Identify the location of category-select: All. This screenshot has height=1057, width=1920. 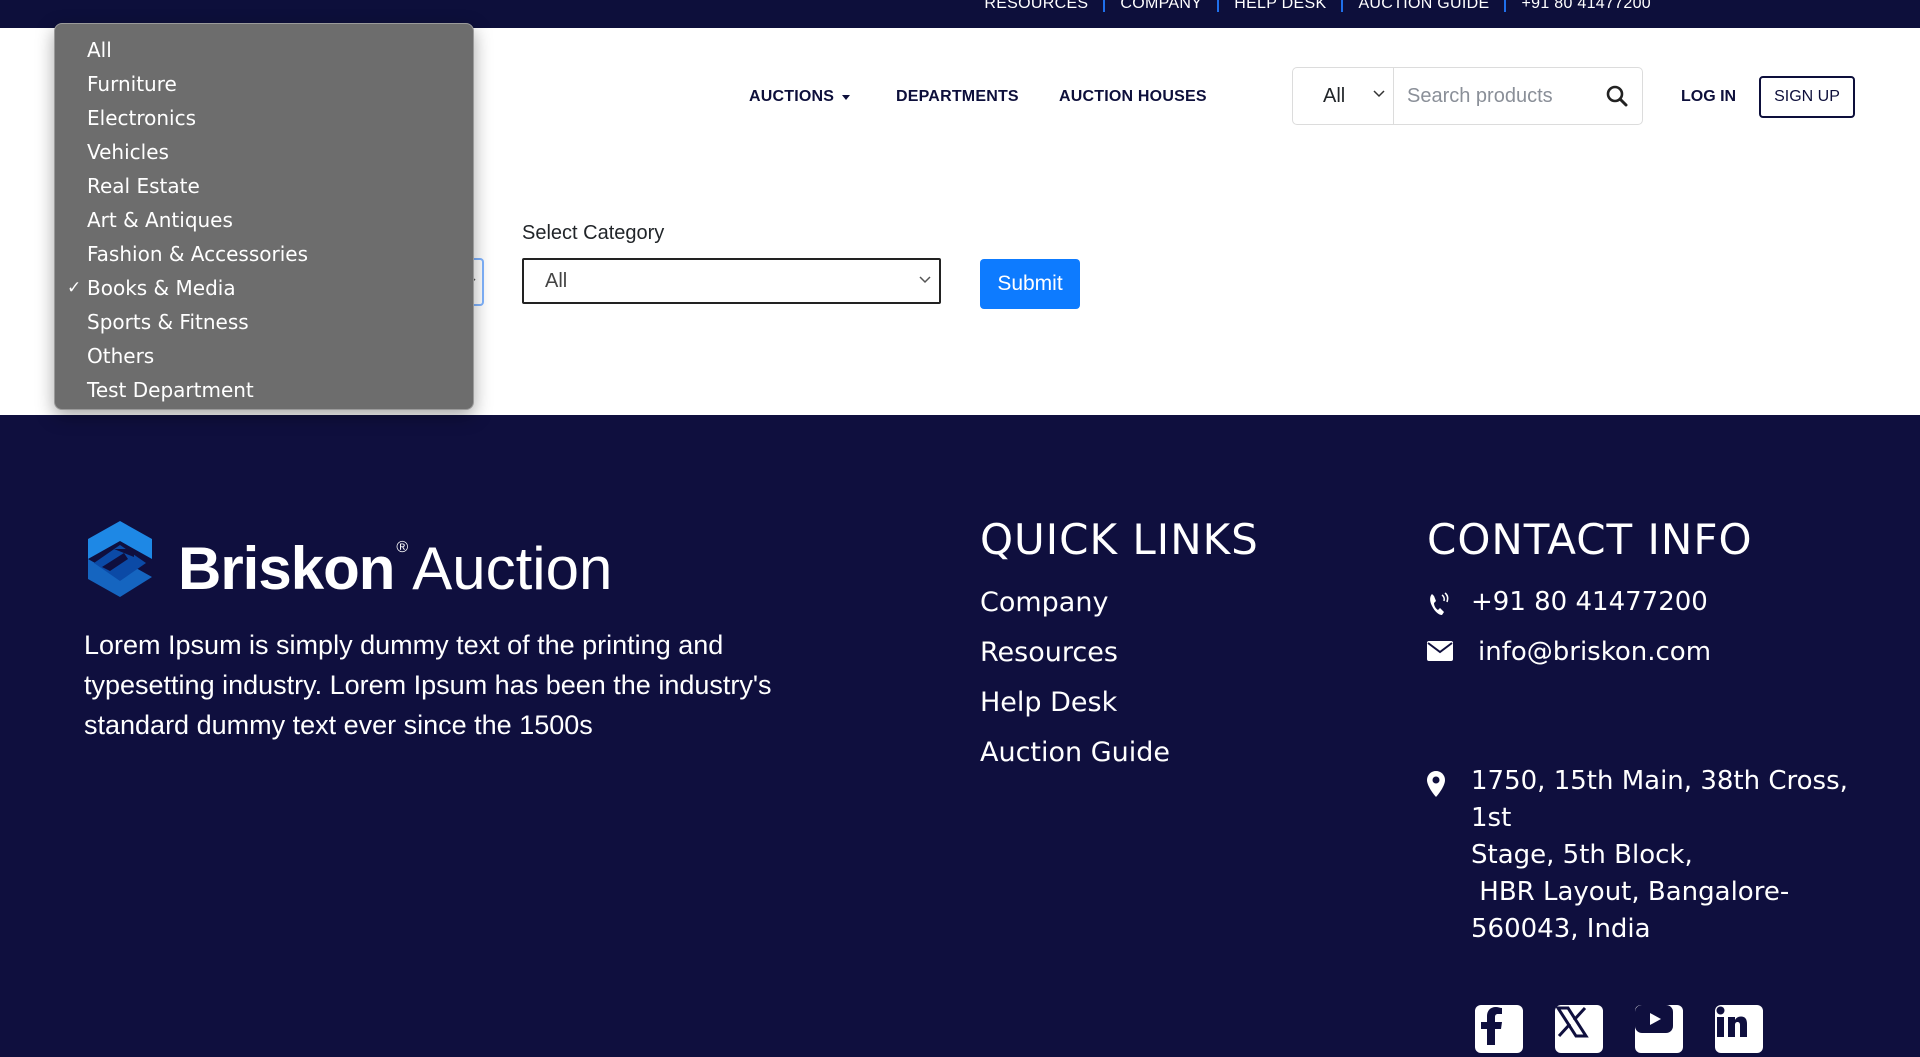
(731, 281).